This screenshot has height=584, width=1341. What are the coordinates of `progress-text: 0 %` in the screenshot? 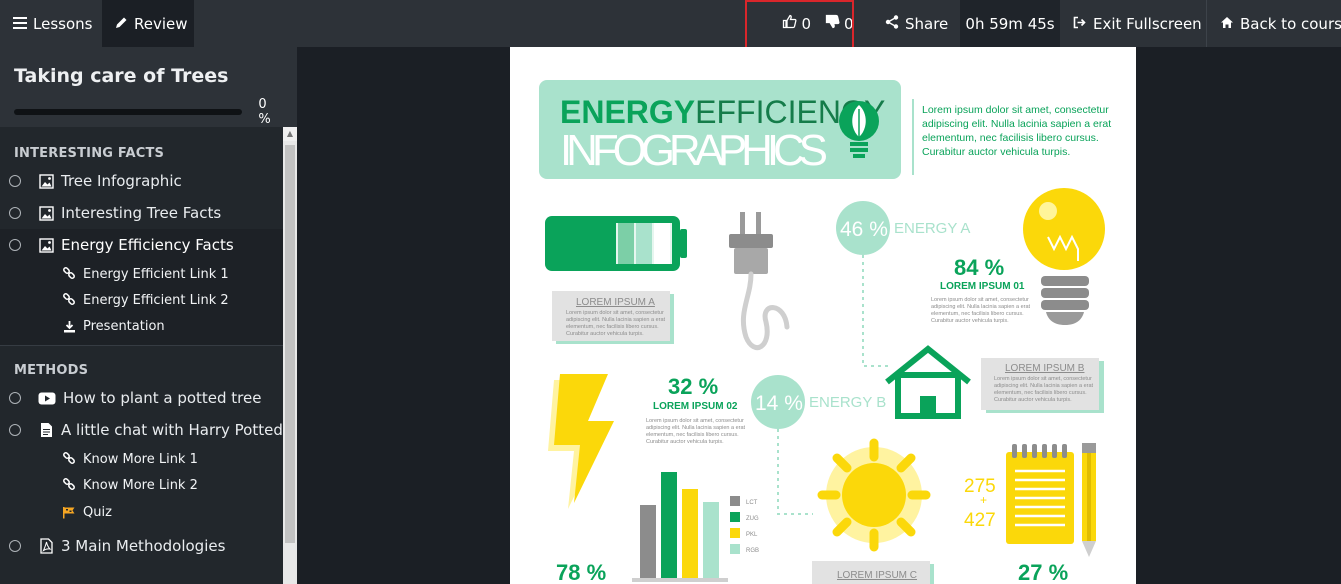 It's located at (264, 112).